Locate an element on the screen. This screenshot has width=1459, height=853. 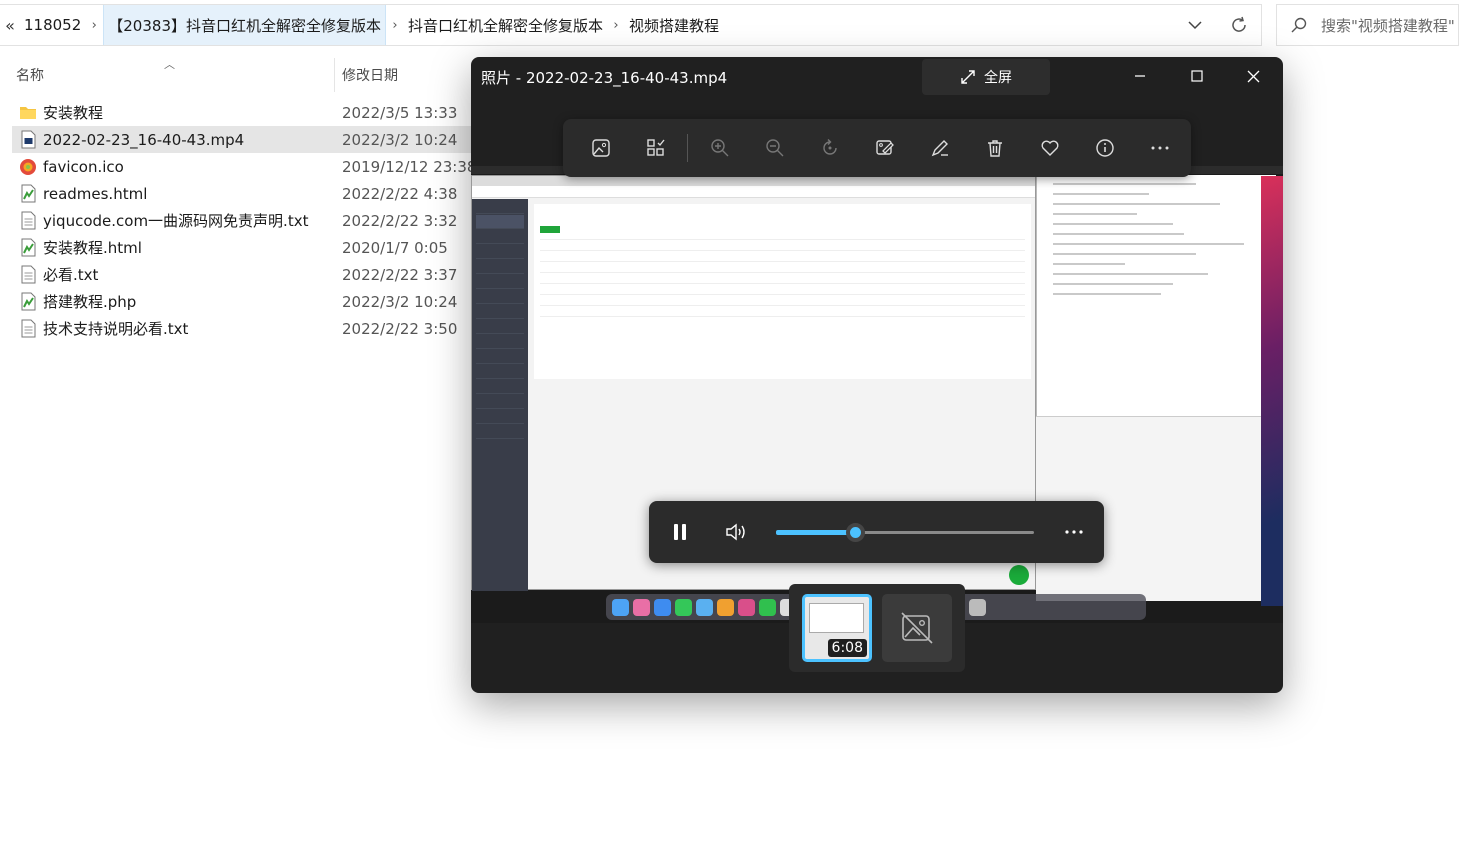
playback-more-button is located at coordinates (1074, 532).